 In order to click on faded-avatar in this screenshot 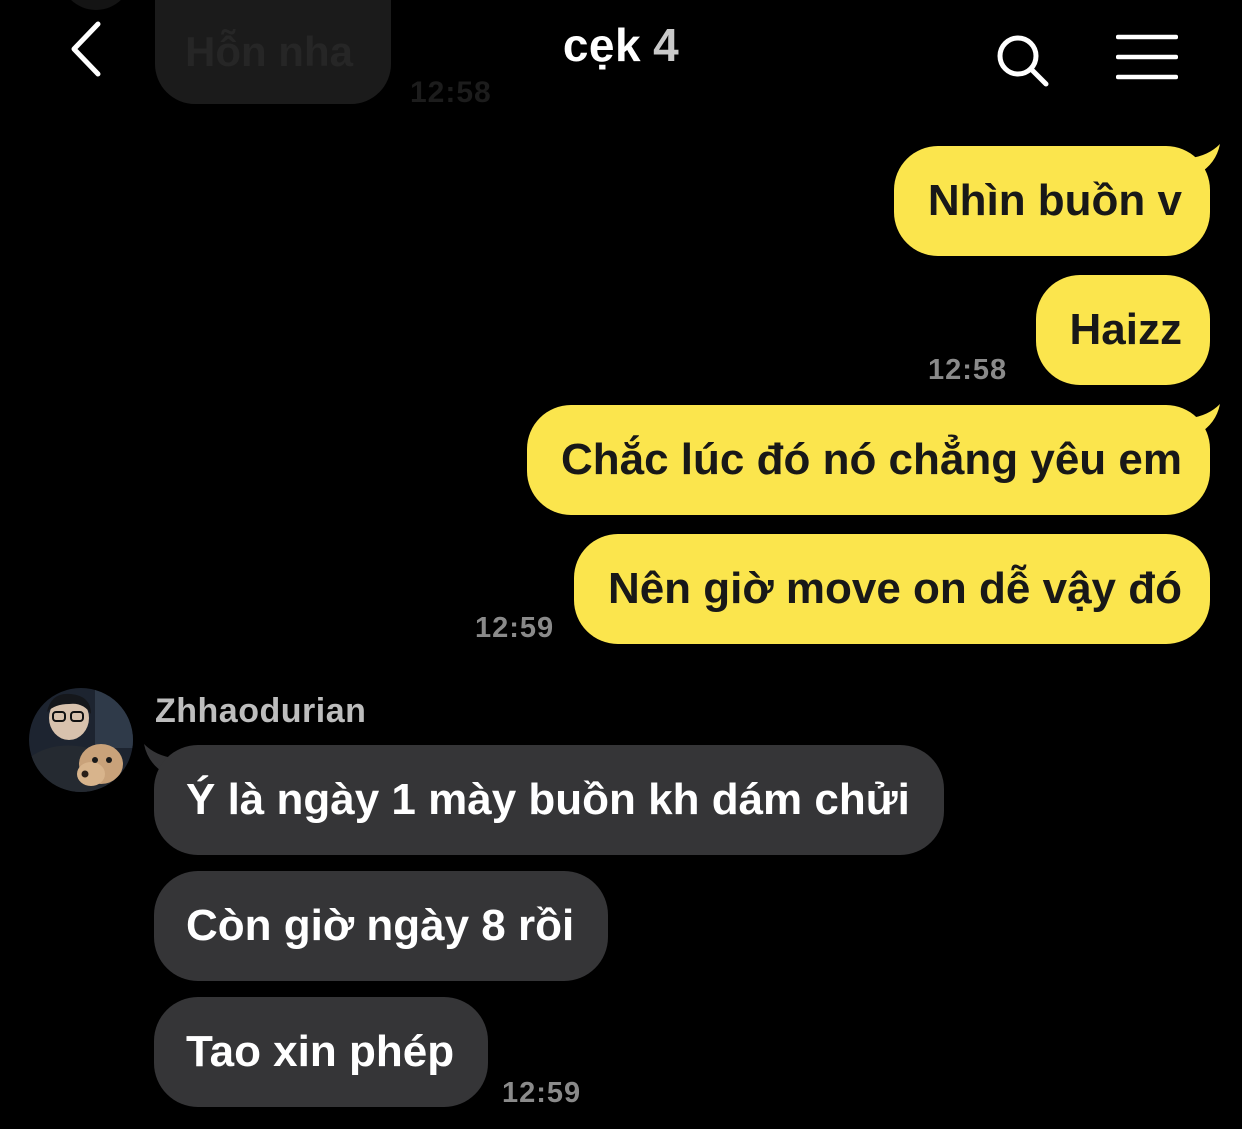, I will do `click(96, 5)`.